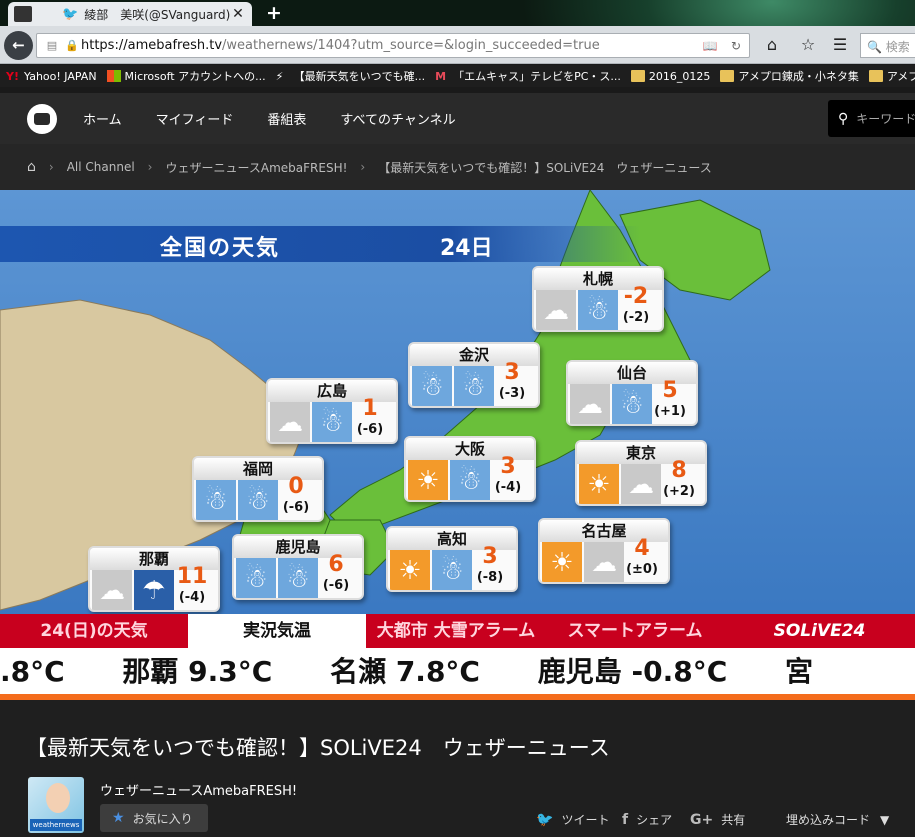 The height and width of the screenshot is (837, 915). Describe the element at coordinates (42, 118) in the screenshot. I see `site-logo` at that location.